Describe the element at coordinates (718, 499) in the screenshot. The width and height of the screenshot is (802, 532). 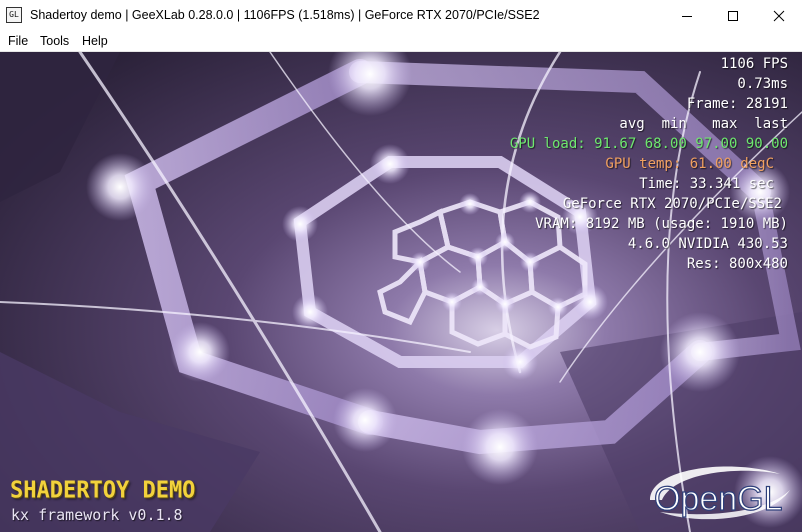
I see `opengl-logo-text: OpenGL` at that location.